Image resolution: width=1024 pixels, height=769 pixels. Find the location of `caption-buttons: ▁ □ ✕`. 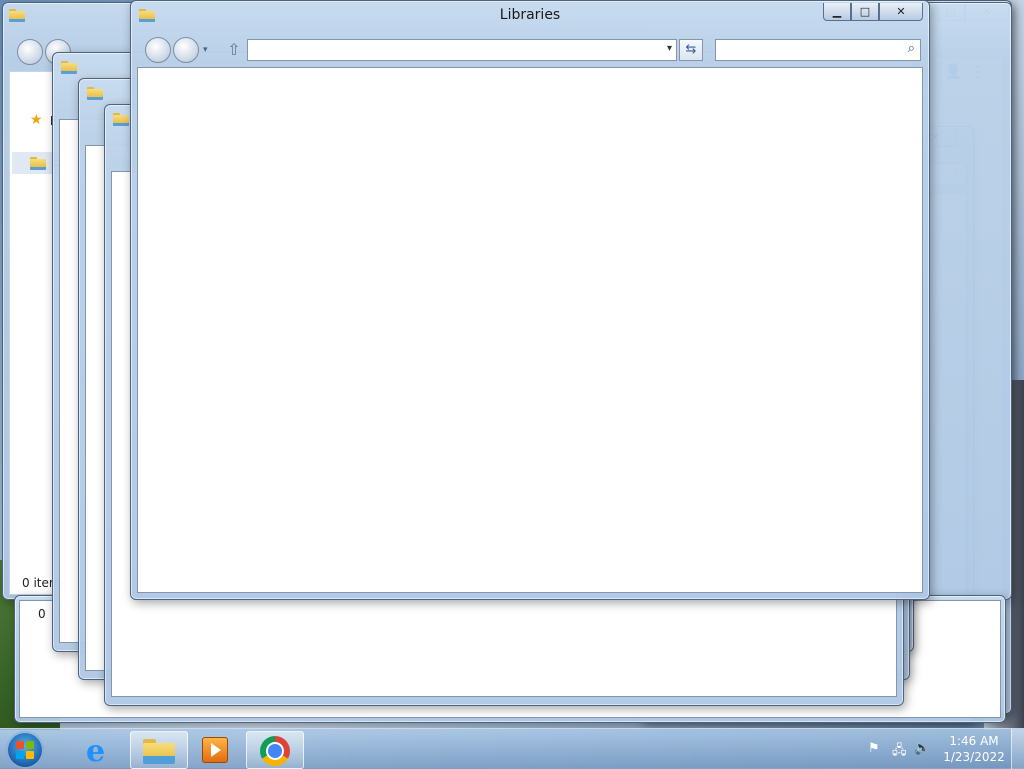

caption-buttons: ▁ □ ✕ is located at coordinates (873, 12).